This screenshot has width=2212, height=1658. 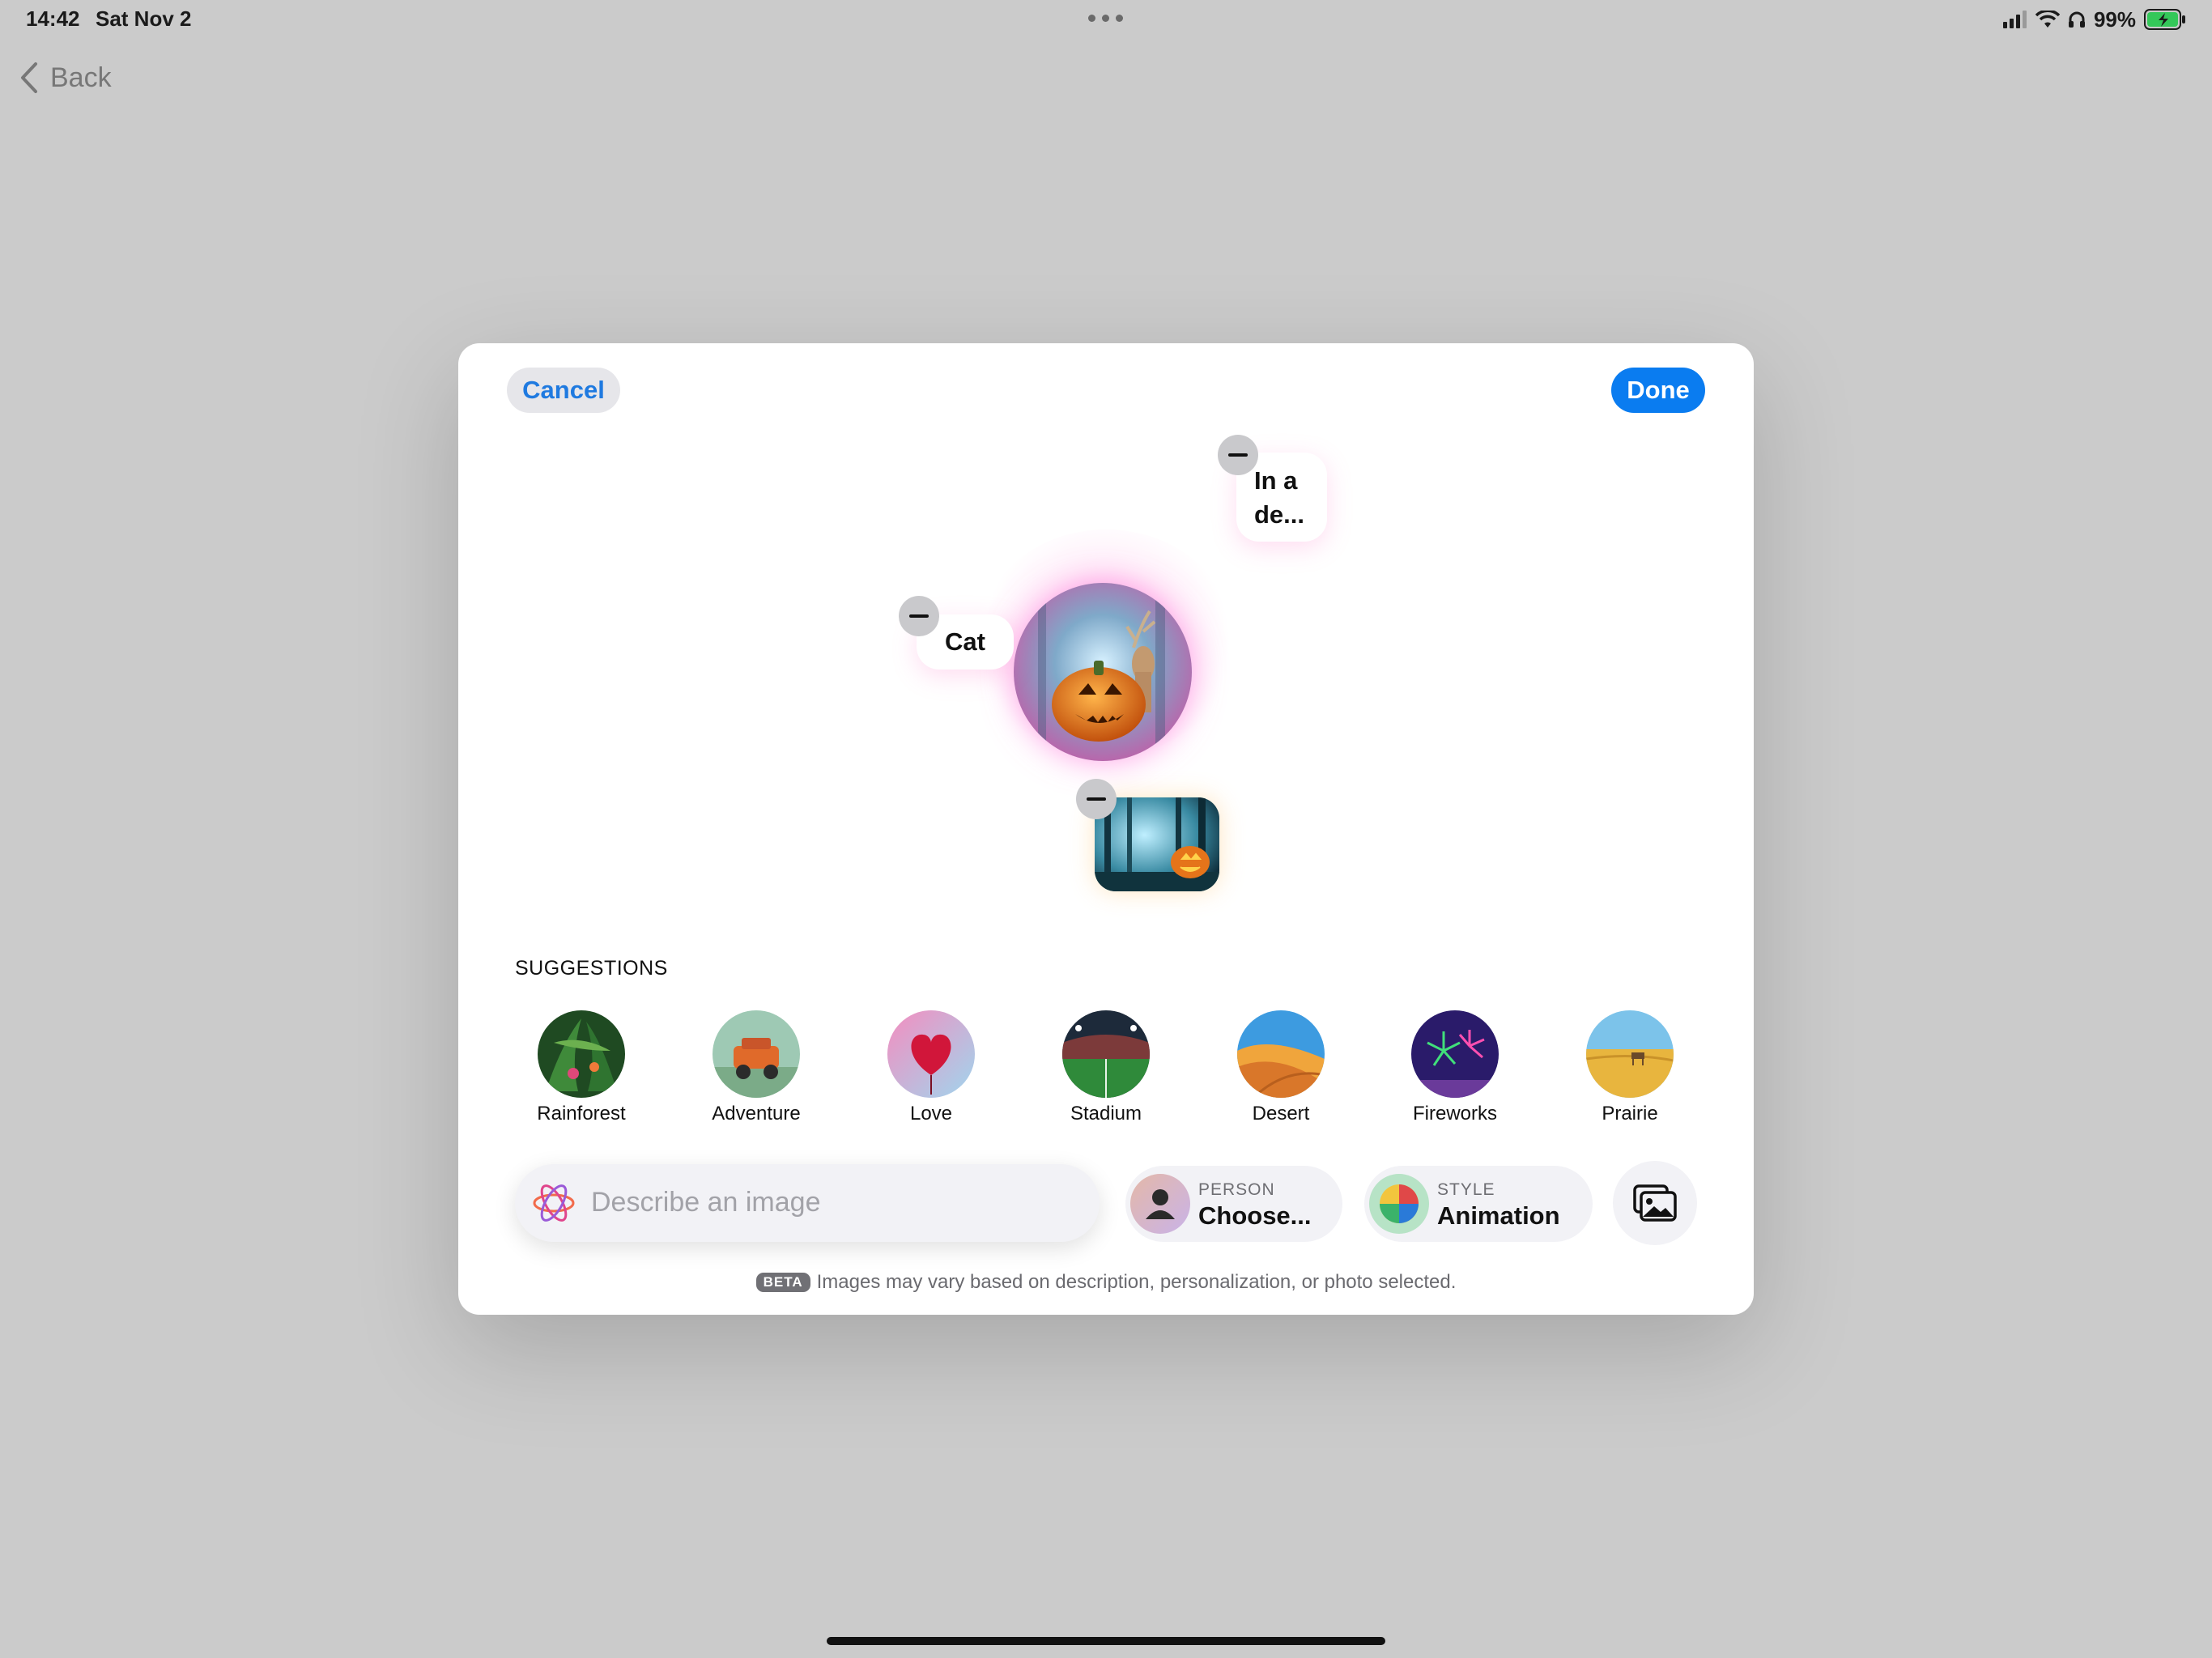 I want to click on chevron-left-icon, so click(x=29, y=77).